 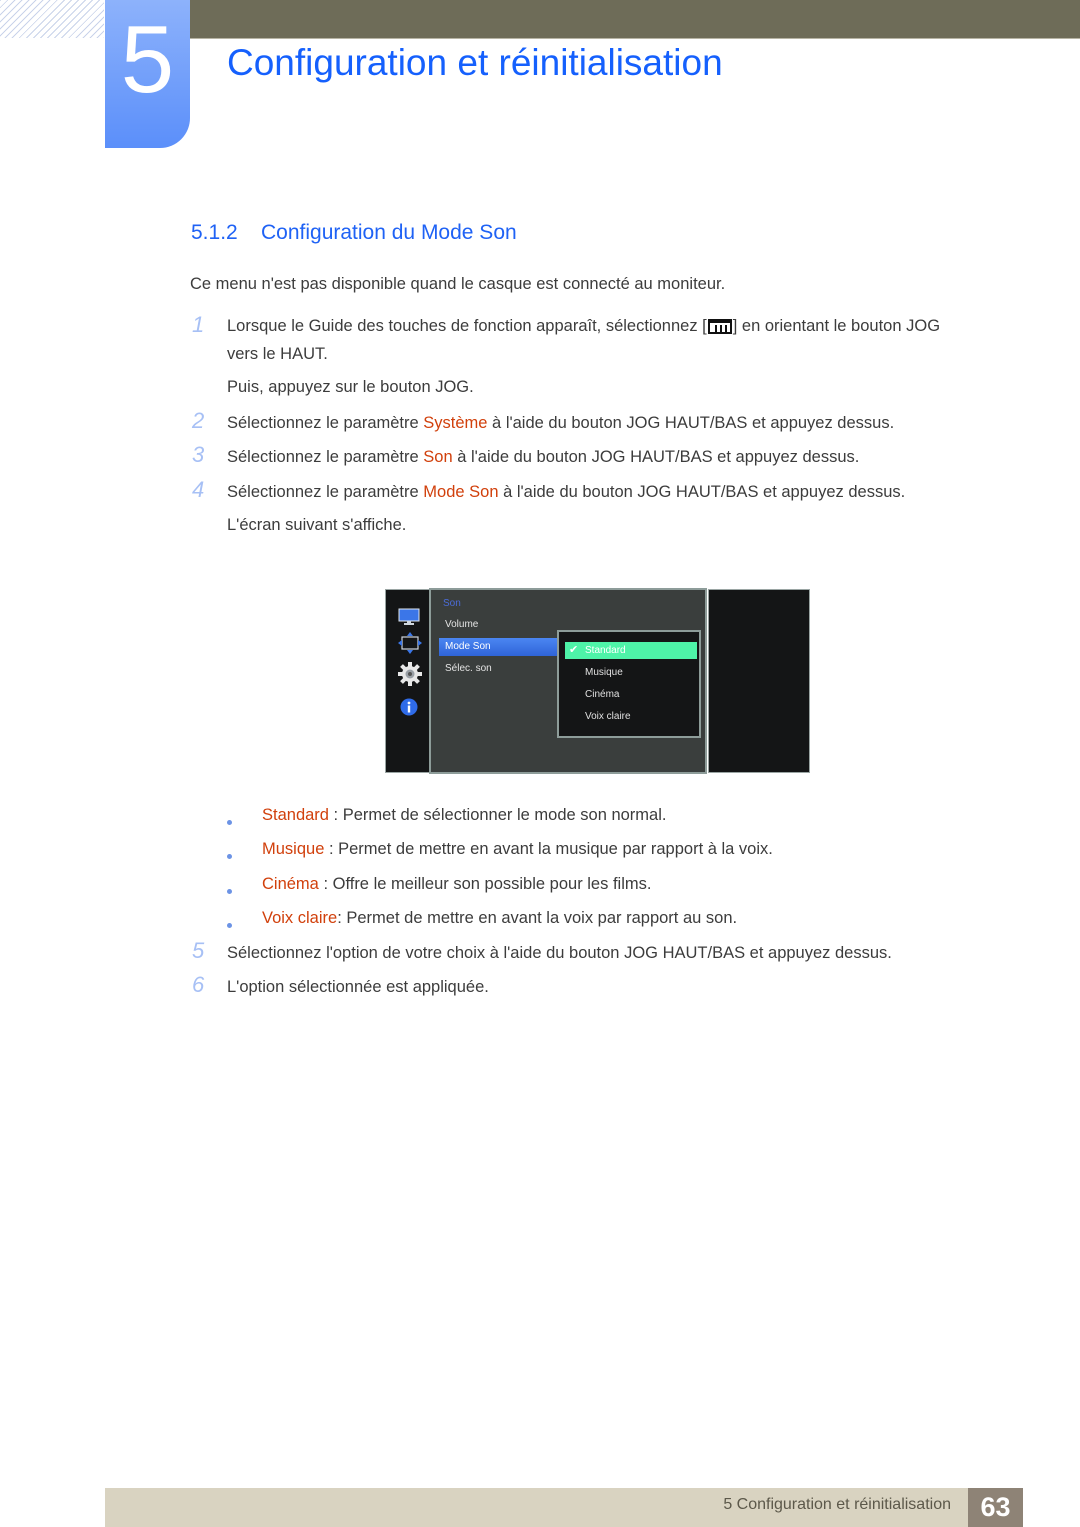 I want to click on gear-icon, so click(x=410, y=674).